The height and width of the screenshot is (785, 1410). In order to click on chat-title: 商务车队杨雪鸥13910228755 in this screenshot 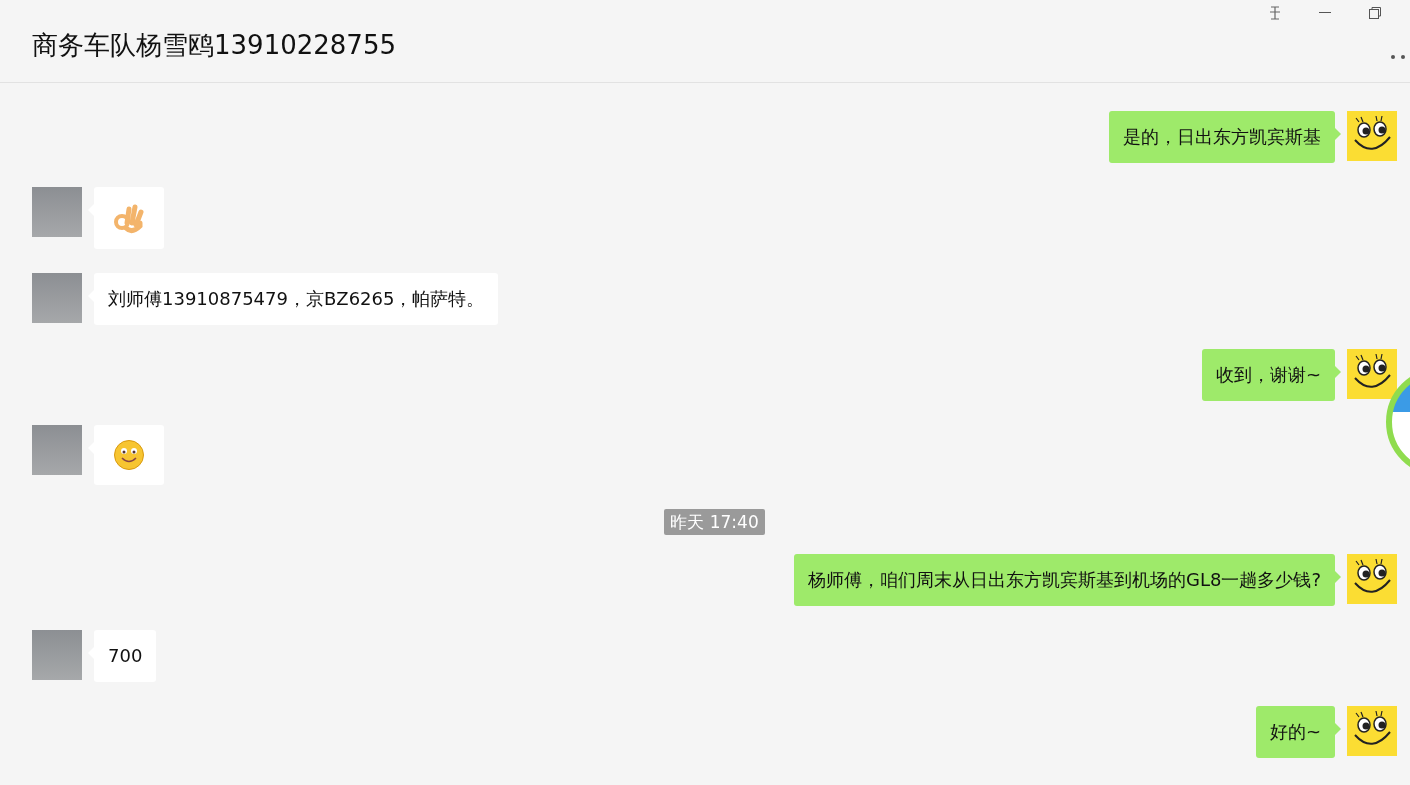, I will do `click(214, 45)`.